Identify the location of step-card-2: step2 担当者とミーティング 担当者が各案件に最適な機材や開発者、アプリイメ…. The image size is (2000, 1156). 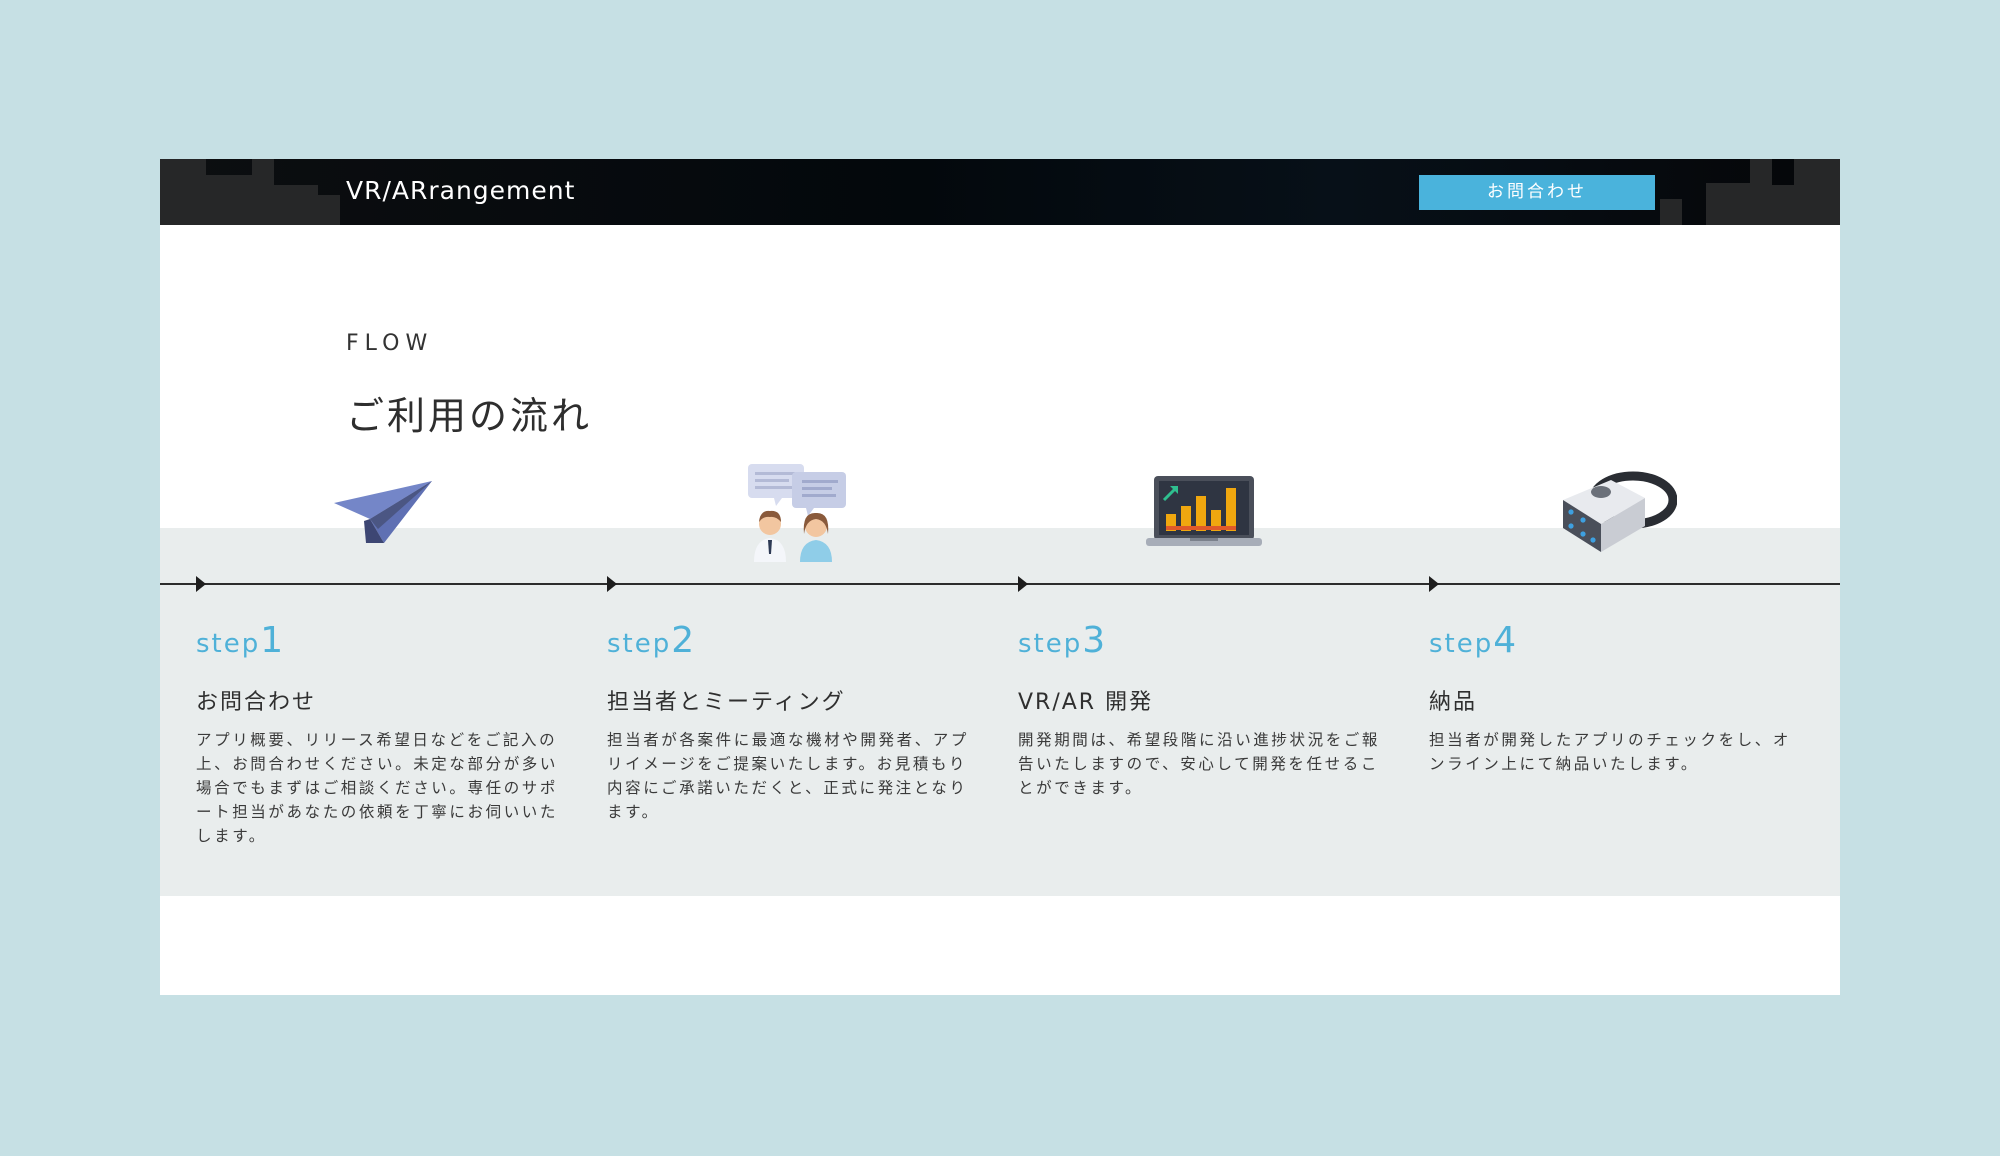
(796, 722).